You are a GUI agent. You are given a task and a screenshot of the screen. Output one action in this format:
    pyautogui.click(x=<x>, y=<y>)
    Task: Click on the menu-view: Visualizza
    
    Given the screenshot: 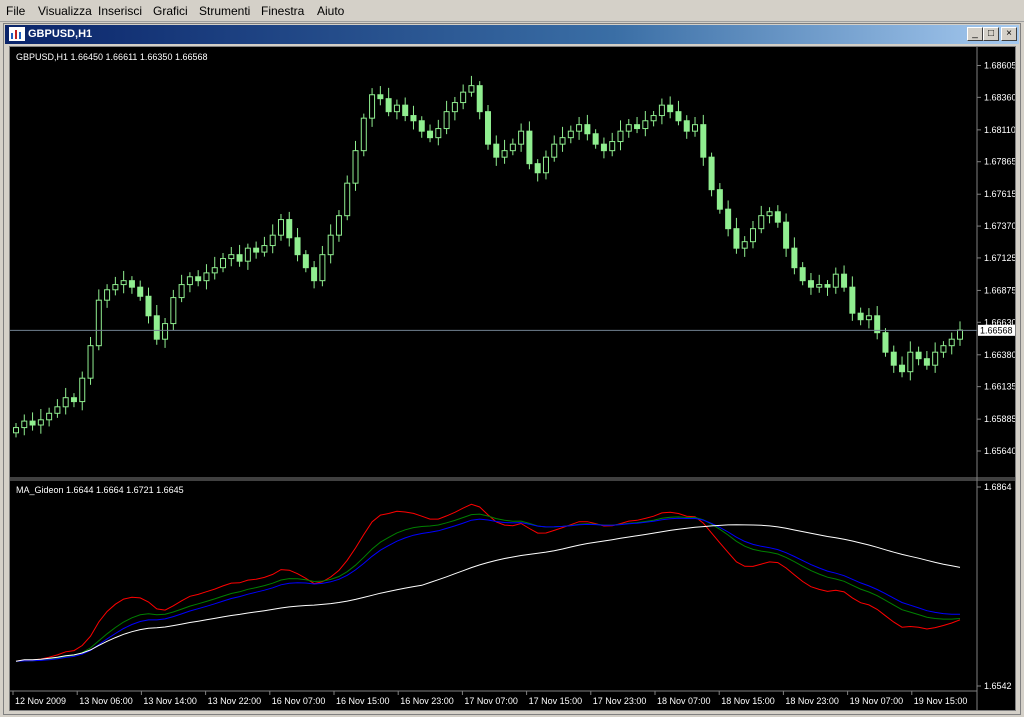 What is the action you would take?
    pyautogui.click(x=65, y=11)
    